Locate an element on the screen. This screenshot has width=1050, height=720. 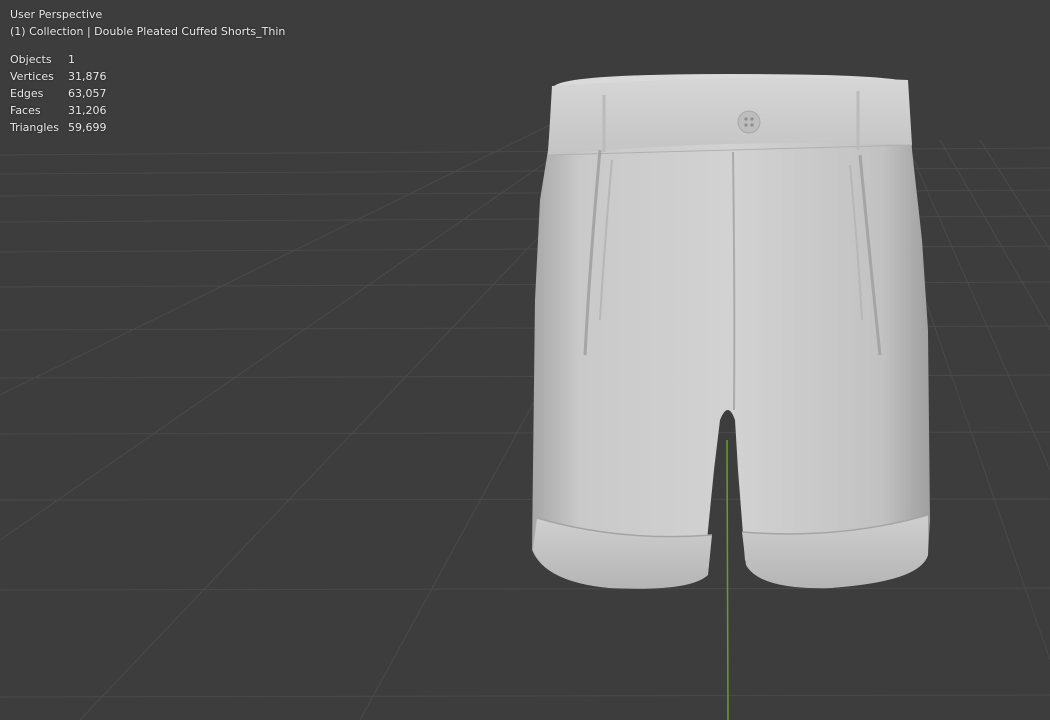
stat-value: 63,057 is located at coordinates (87, 93).